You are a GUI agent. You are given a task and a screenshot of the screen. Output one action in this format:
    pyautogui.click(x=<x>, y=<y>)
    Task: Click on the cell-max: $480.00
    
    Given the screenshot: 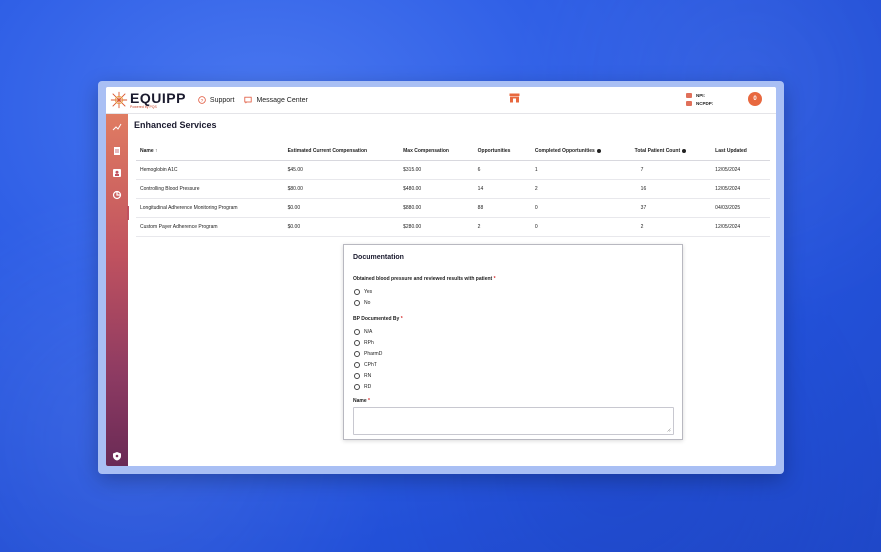 What is the action you would take?
    pyautogui.click(x=436, y=189)
    